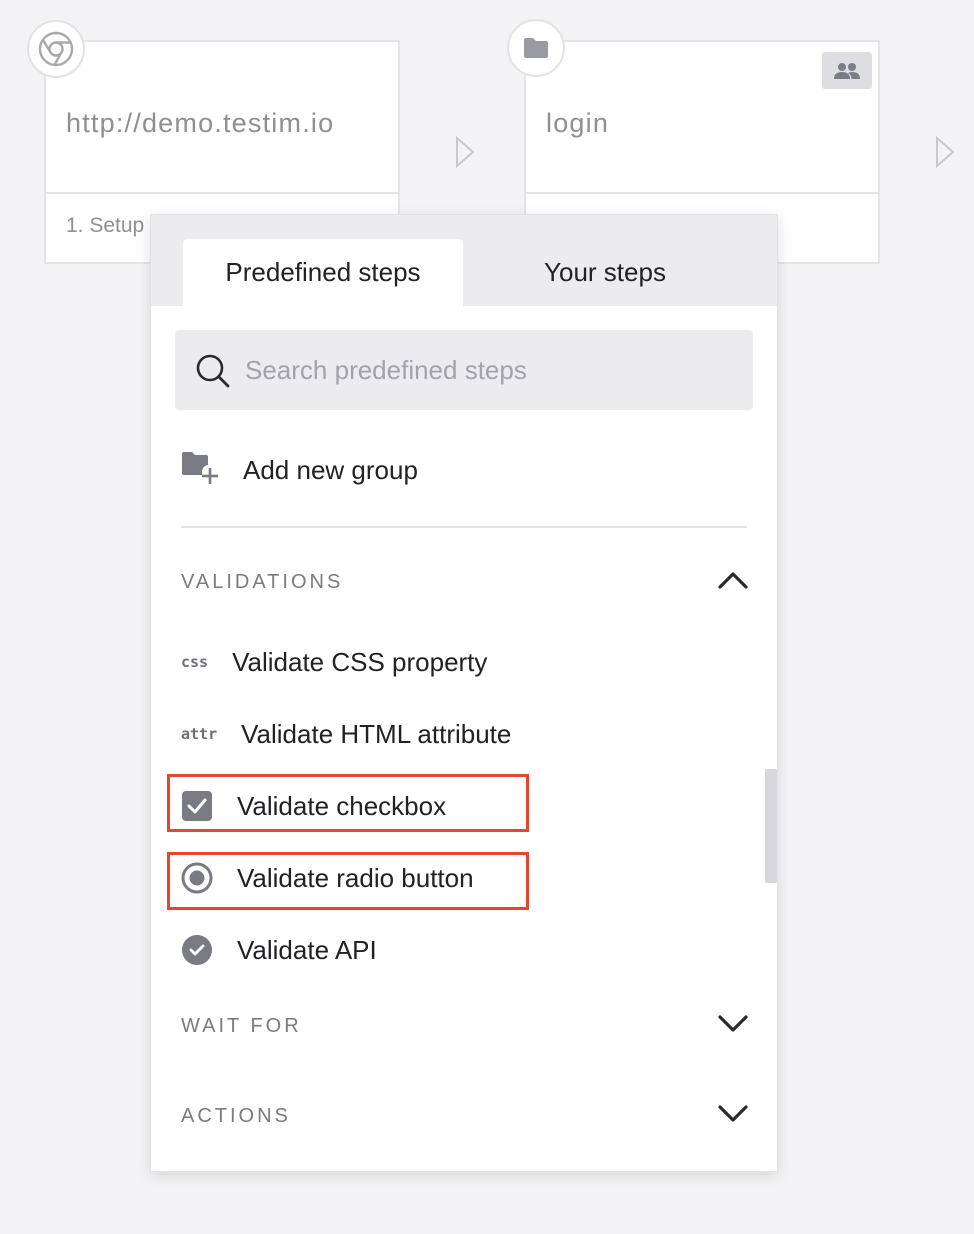  What do you see at coordinates (733, 582) in the screenshot?
I see `chevron-up-icon` at bounding box center [733, 582].